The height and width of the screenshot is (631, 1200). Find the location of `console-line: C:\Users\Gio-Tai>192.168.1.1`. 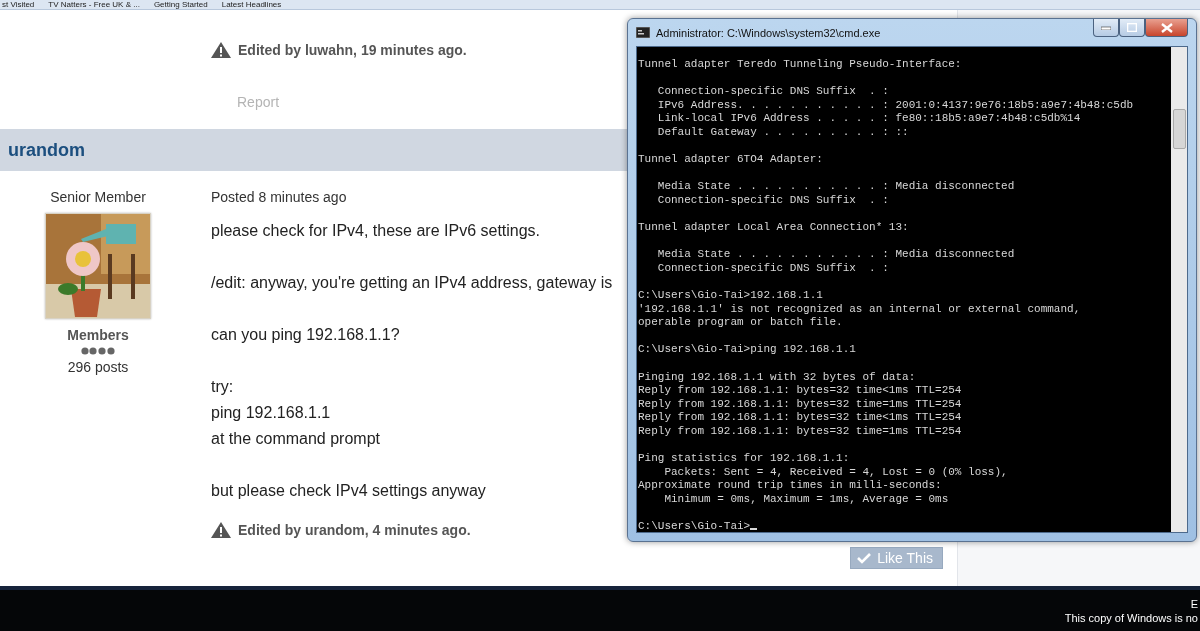

console-line: C:\Users\Gio-Tai>192.168.1.1 is located at coordinates (731, 296).